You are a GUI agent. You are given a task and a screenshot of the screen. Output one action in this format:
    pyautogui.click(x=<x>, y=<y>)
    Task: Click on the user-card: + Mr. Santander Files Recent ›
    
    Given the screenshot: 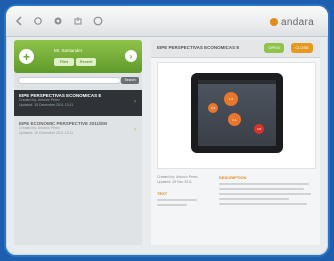 What is the action you would take?
    pyautogui.click(x=78, y=56)
    